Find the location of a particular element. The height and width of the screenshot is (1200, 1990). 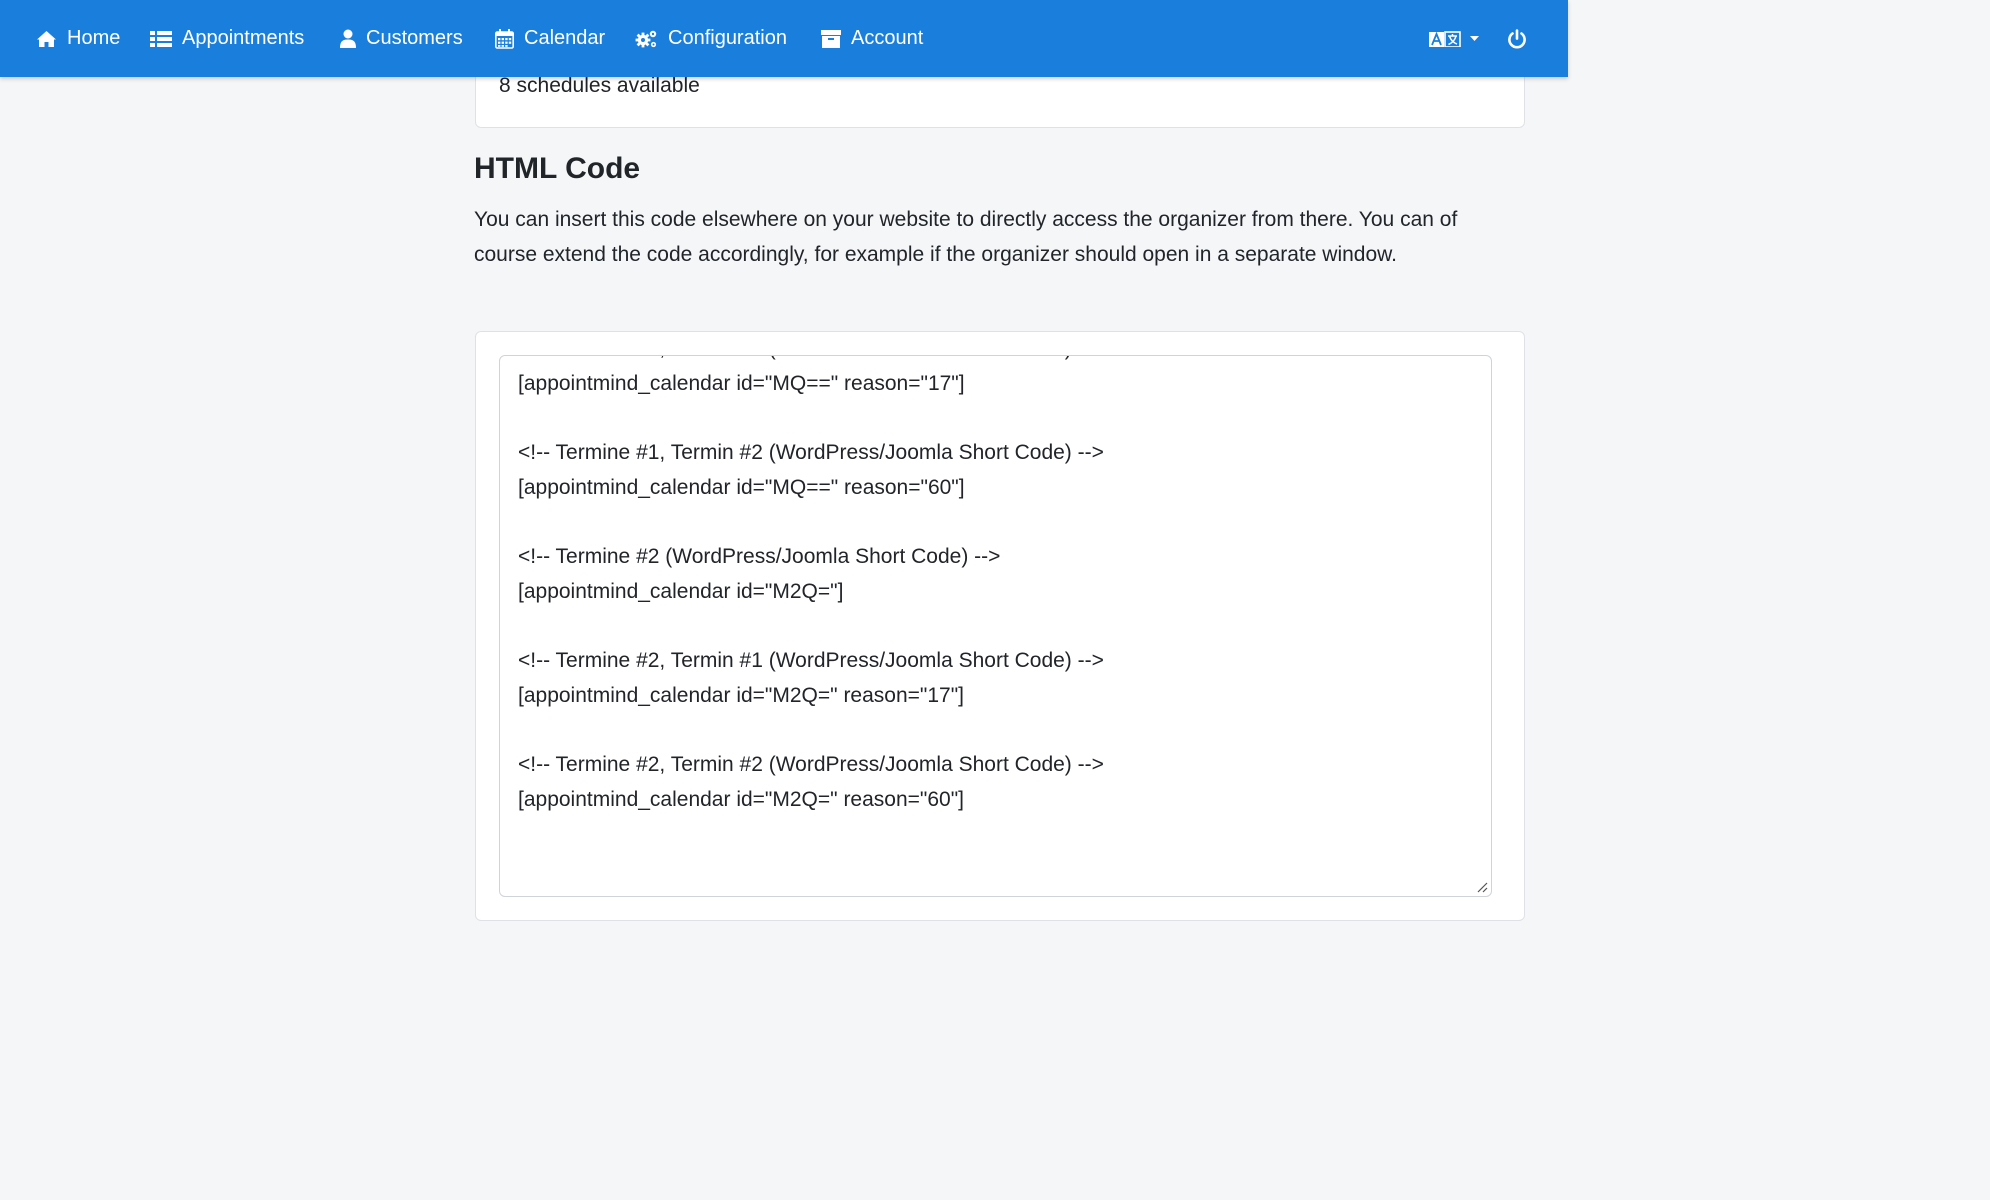

logout-button is located at coordinates (1517, 38).